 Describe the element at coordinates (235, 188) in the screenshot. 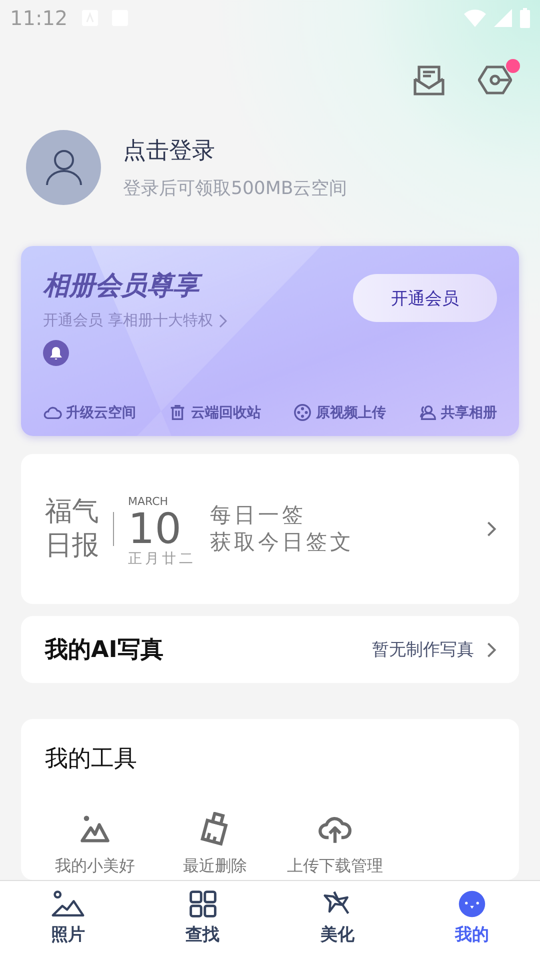

I see `login-hint: 登录后可领取500MB云空间` at that location.